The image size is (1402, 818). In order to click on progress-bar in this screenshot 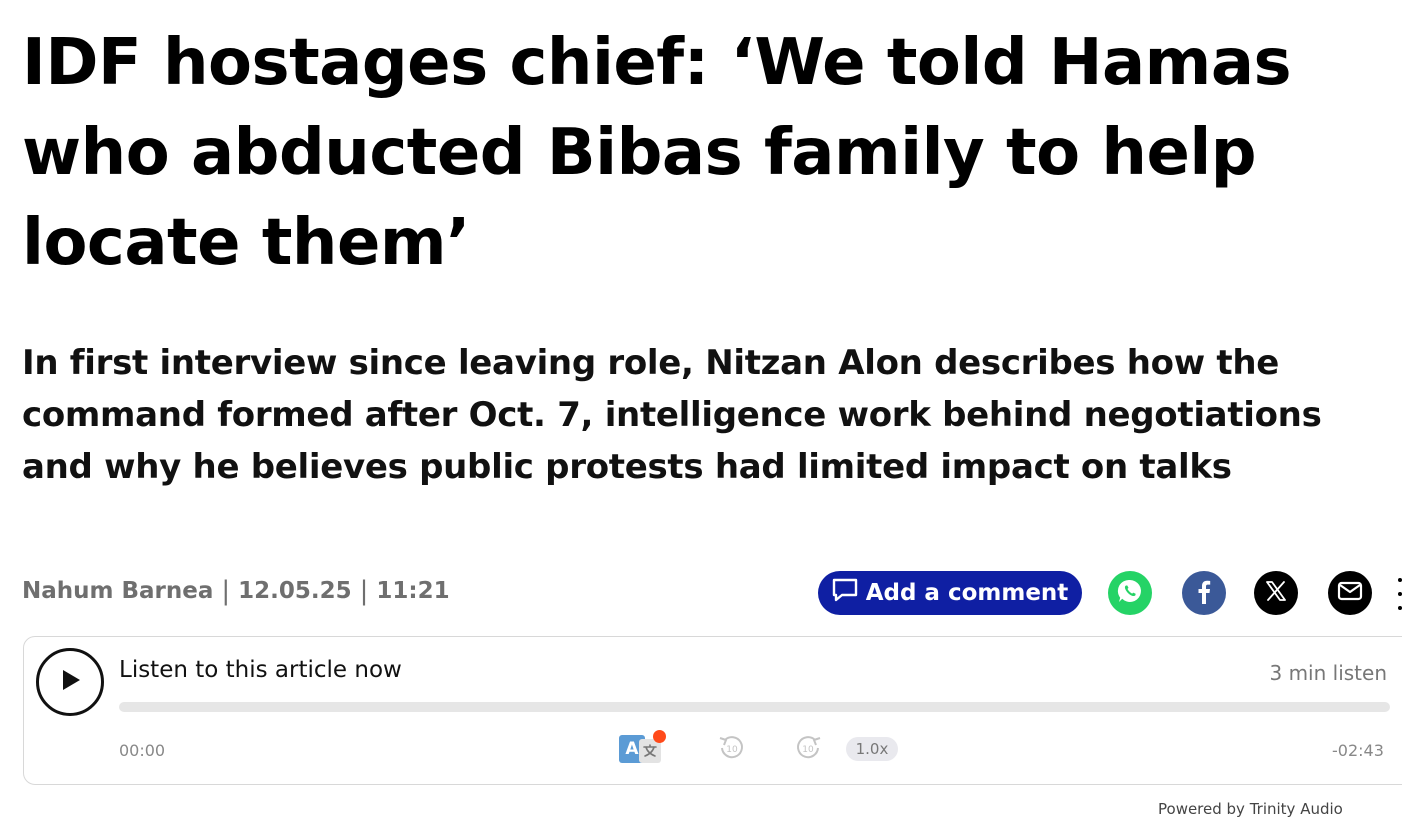, I will do `click(754, 707)`.